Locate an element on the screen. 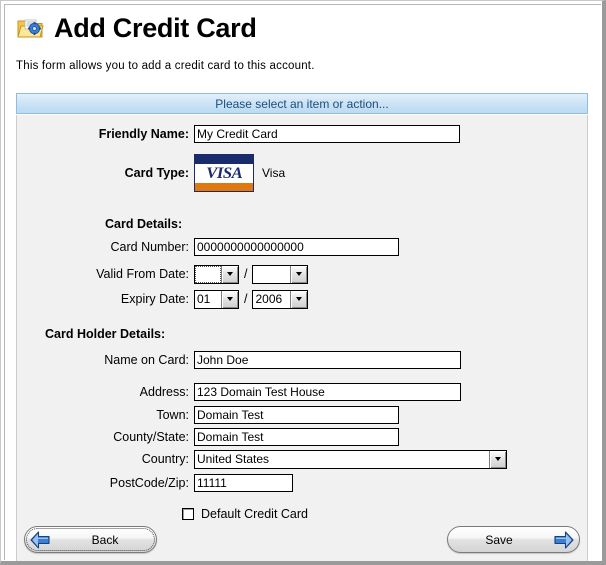 The width and height of the screenshot is (606, 565). name-on-card-input: John Doe is located at coordinates (327, 360).